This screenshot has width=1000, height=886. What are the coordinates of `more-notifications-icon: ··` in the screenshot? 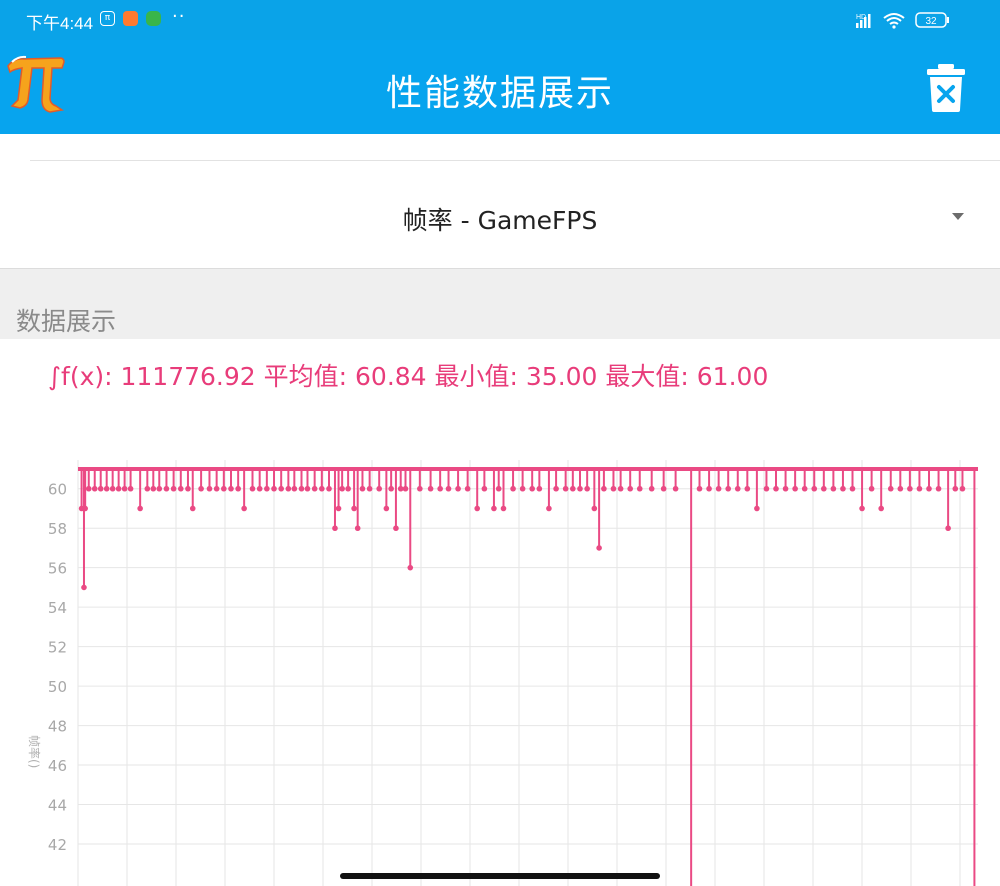 It's located at (179, 16).